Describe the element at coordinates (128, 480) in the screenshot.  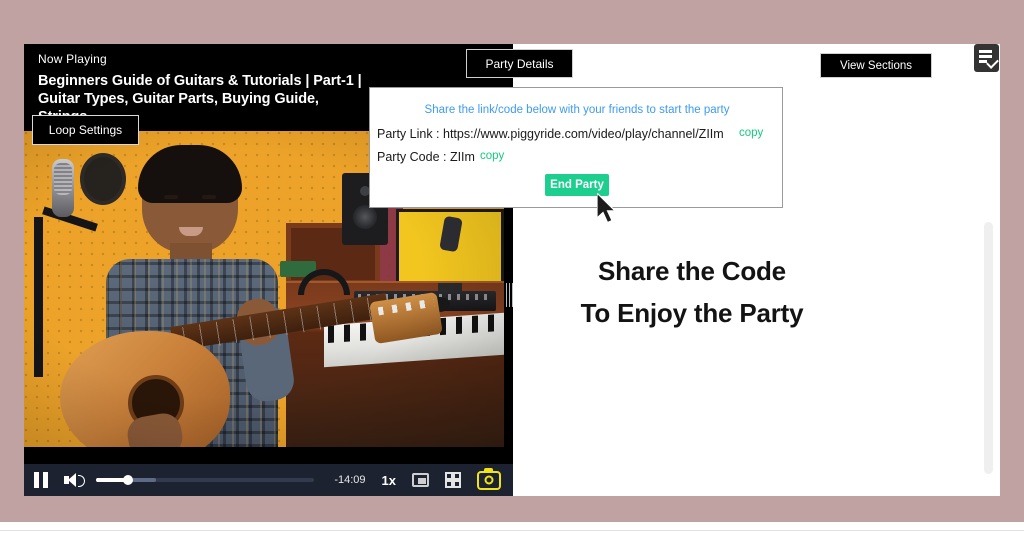
I see `progress-knob` at that location.